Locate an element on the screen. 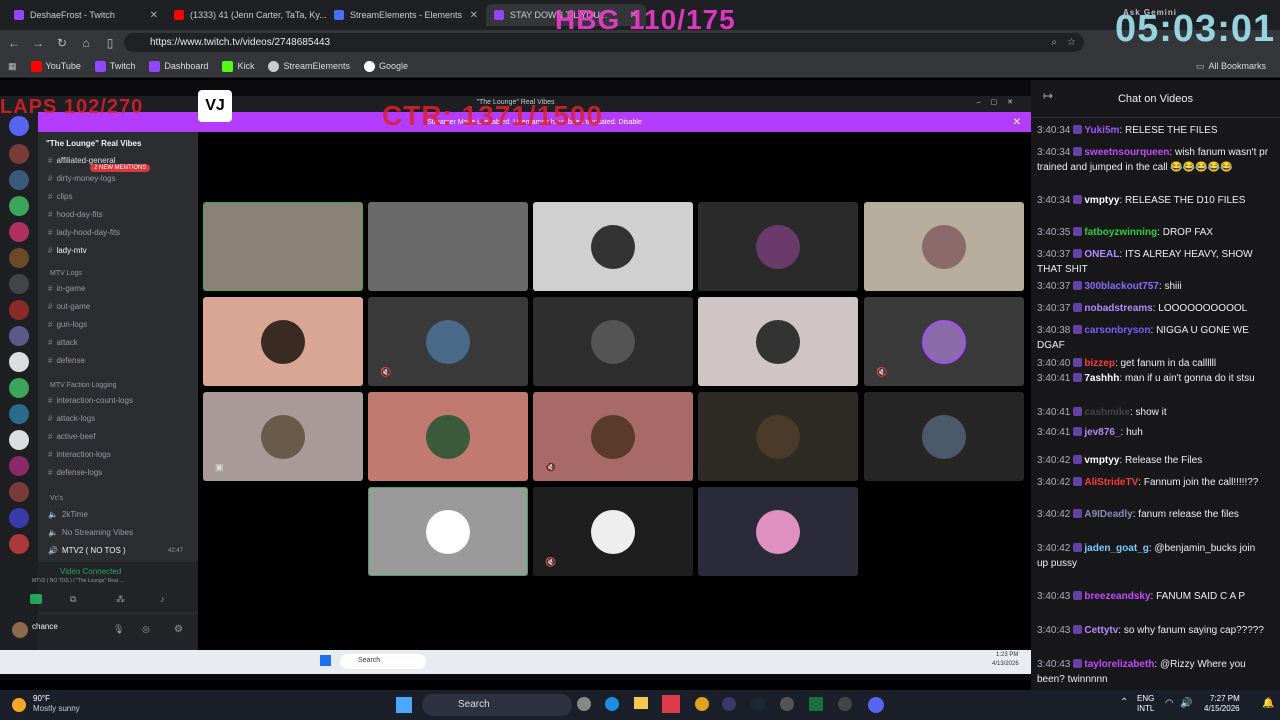  headphones-icon: ◎ is located at coordinates (146, 629).